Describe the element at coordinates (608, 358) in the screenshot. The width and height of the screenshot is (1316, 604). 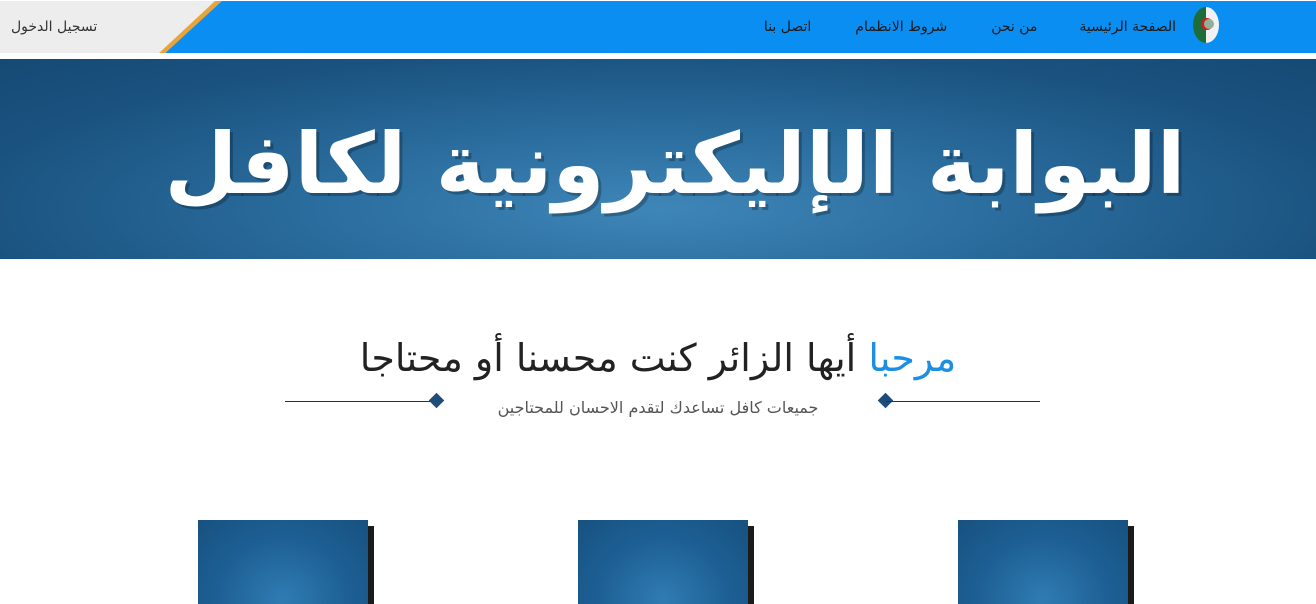
I see `welcome-heading-text: أيها الزائر كنت محسنا أو محتاجا` at that location.